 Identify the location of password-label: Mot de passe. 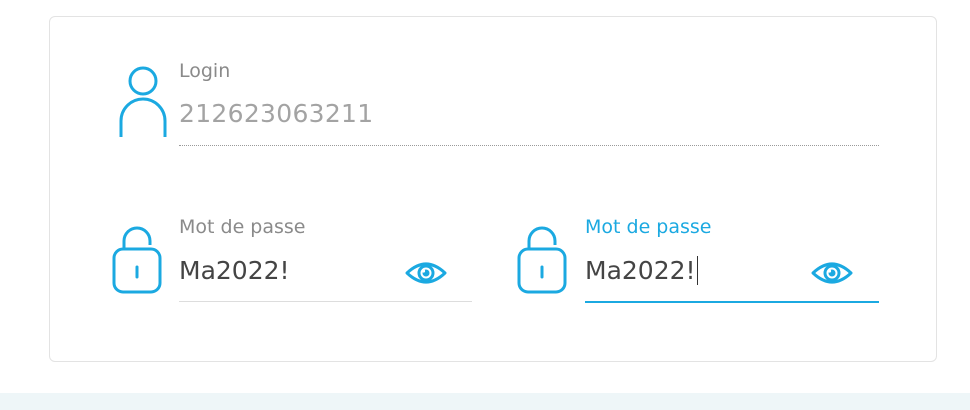
(242, 227).